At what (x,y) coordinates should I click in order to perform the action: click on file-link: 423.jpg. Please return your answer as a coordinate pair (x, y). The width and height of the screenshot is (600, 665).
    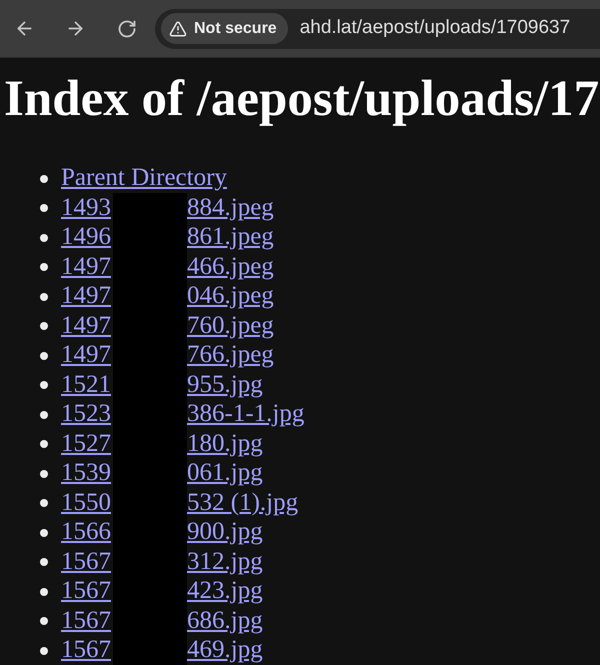
    Looking at the image, I should click on (225, 591).